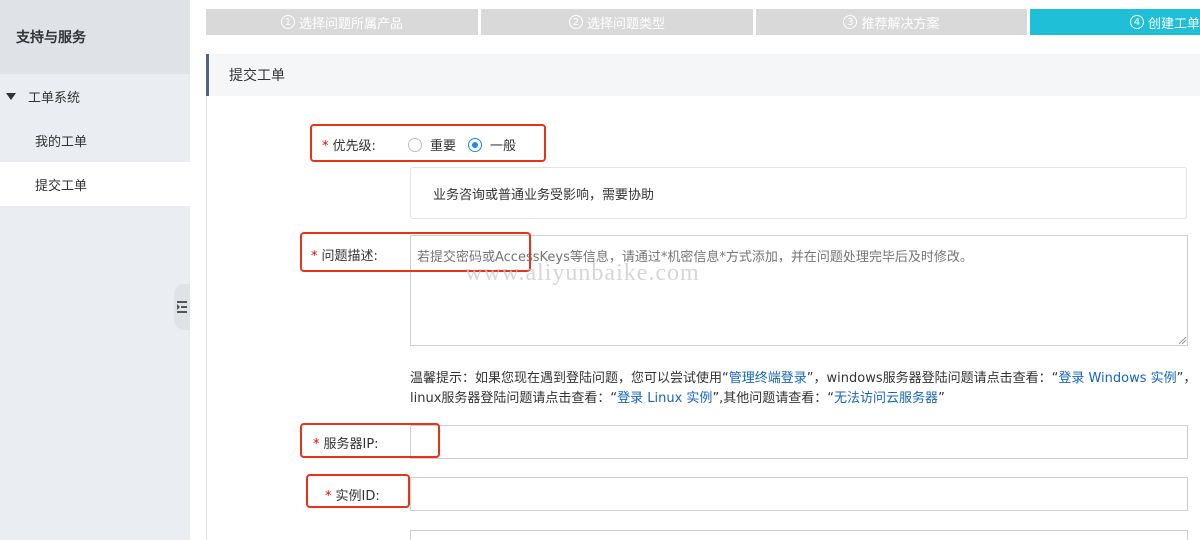 The image size is (1200, 540). I want to click on link-cannot-access-server: 无法访问云服务器, so click(886, 398).